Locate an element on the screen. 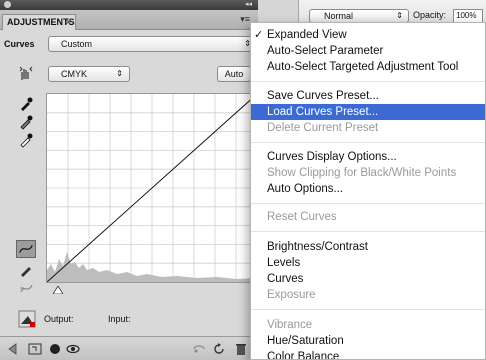 This screenshot has height=360, width=486. expand-view-icon is located at coordinates (35, 349).